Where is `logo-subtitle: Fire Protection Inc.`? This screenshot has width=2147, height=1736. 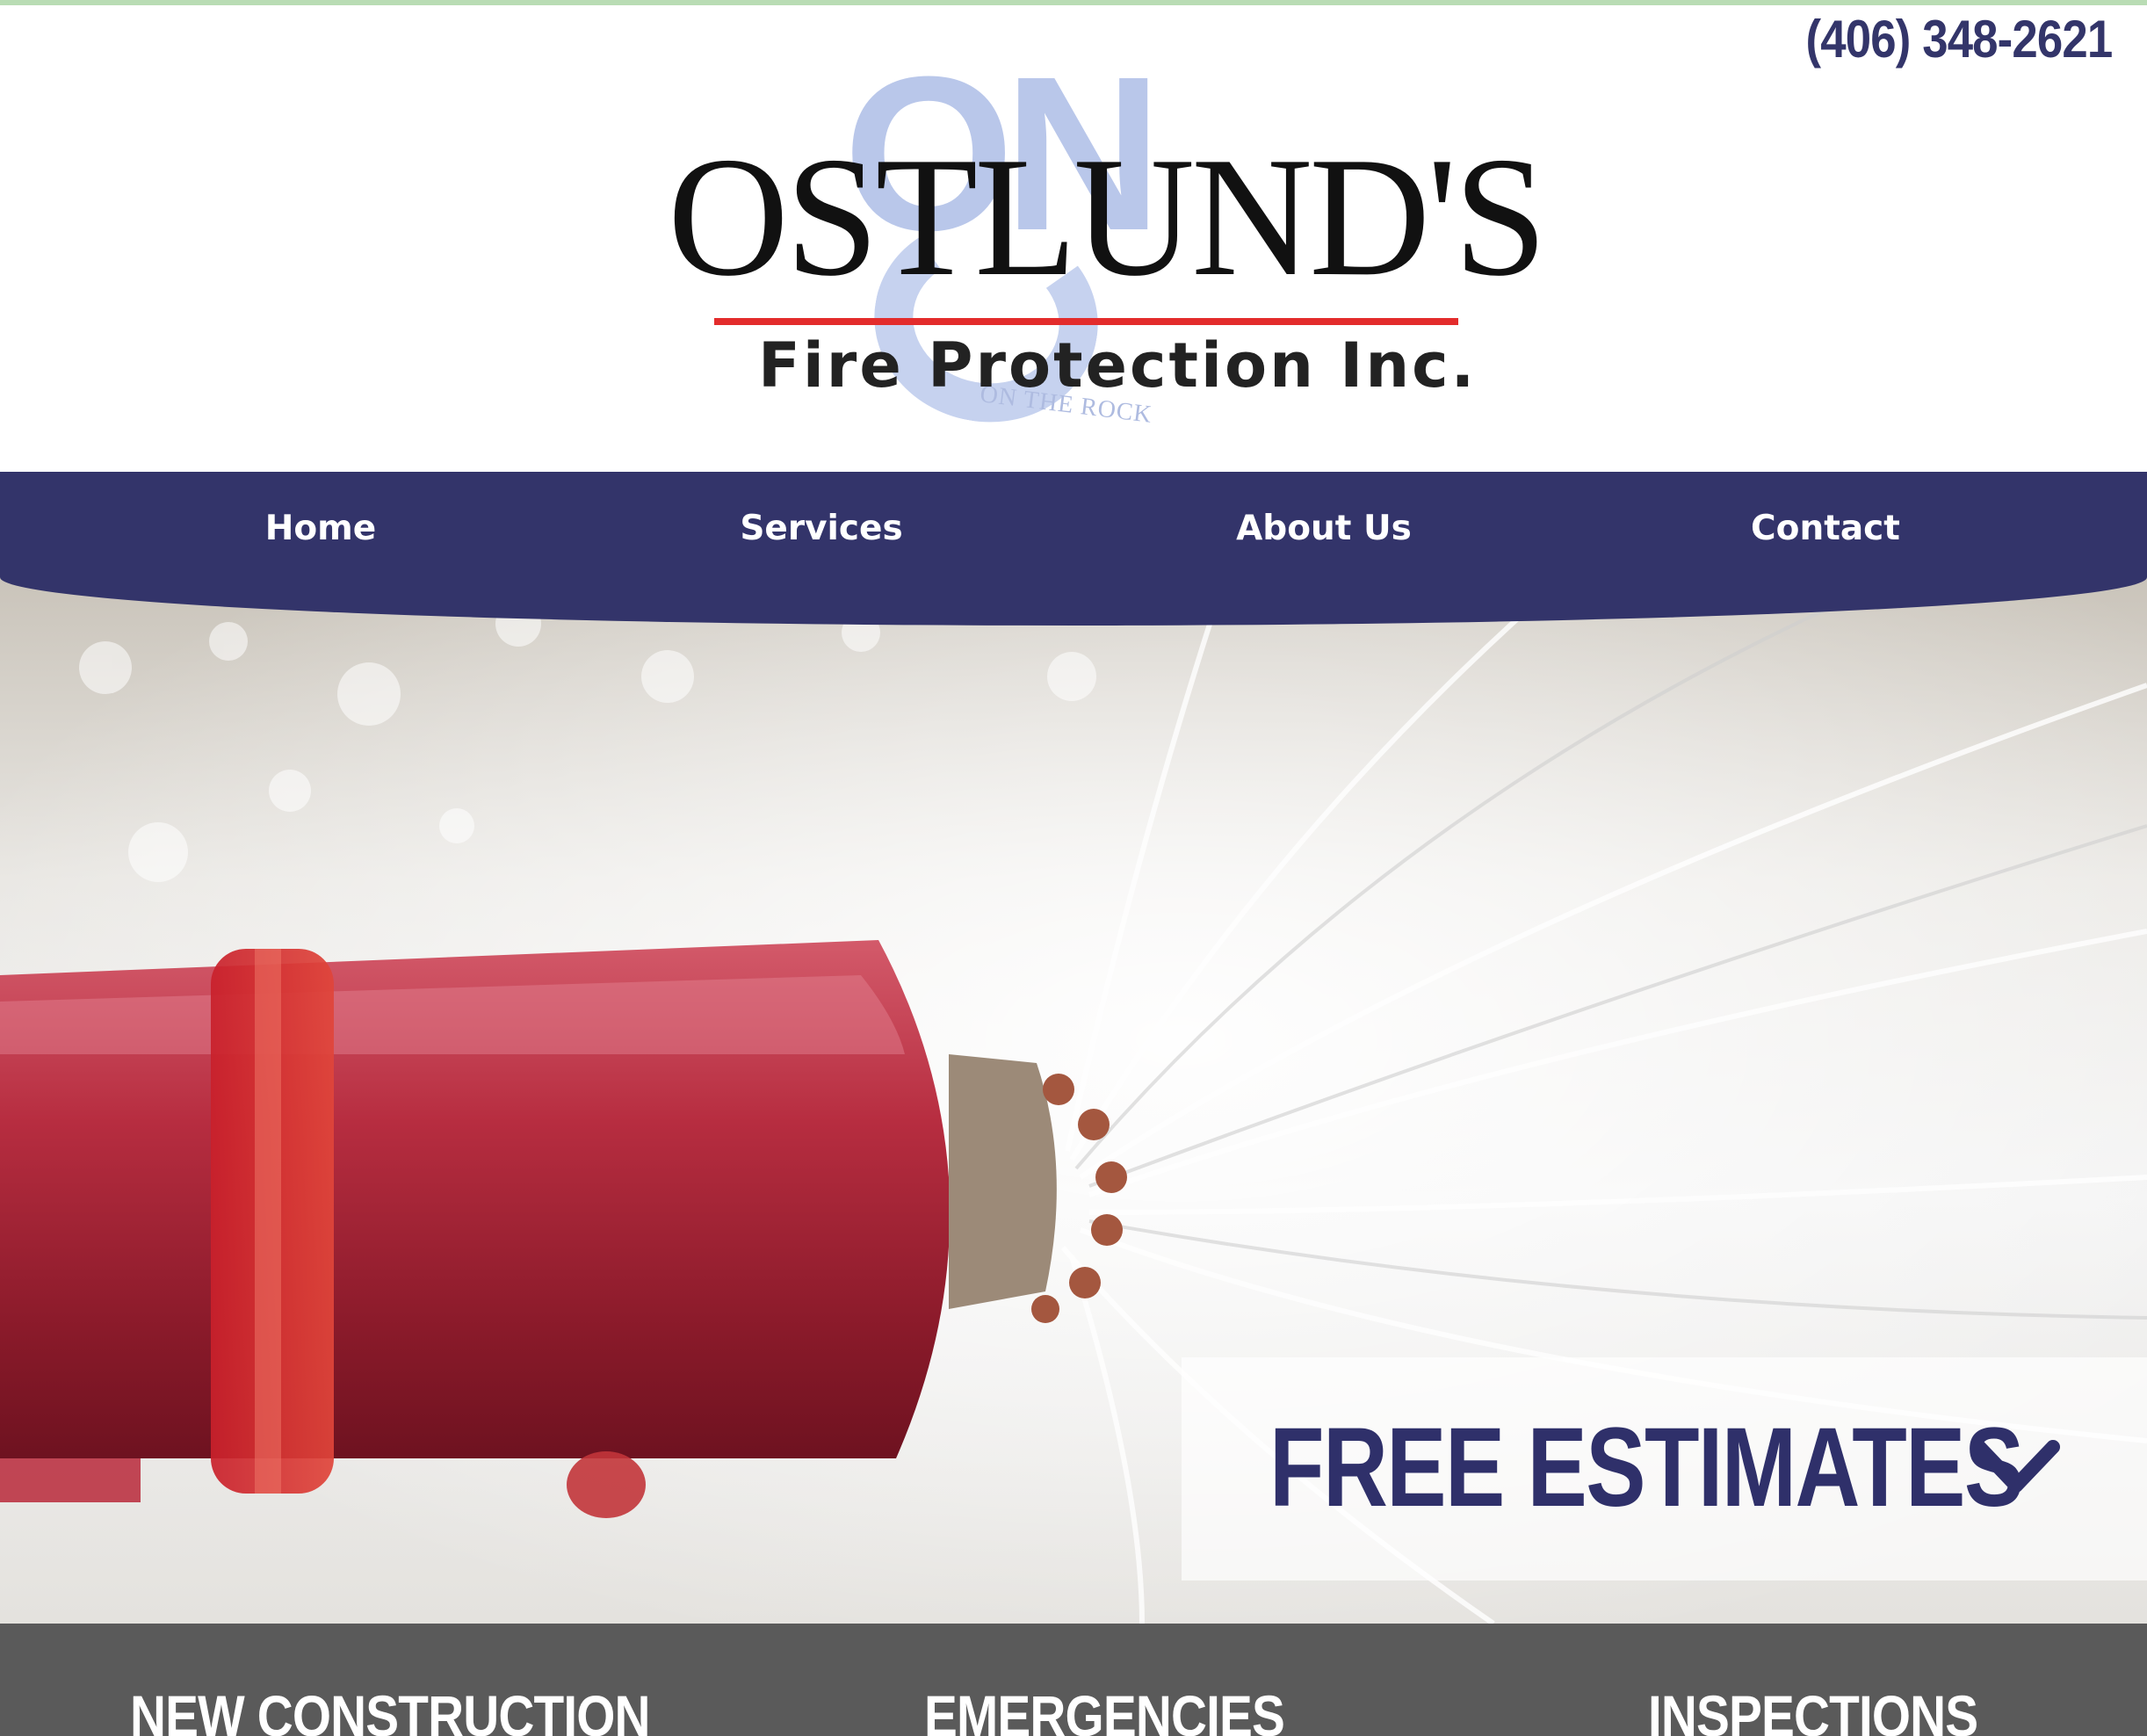
logo-subtitle: Fire Protection Inc. is located at coordinates (1118, 365).